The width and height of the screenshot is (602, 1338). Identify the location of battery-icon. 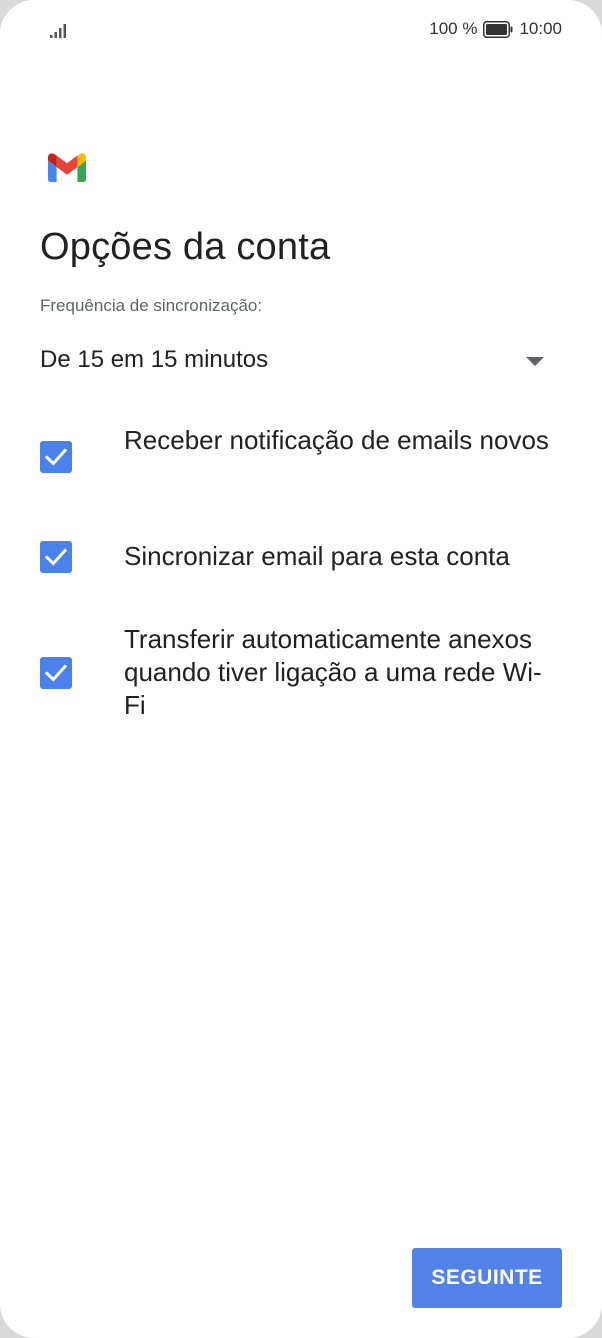
(498, 29).